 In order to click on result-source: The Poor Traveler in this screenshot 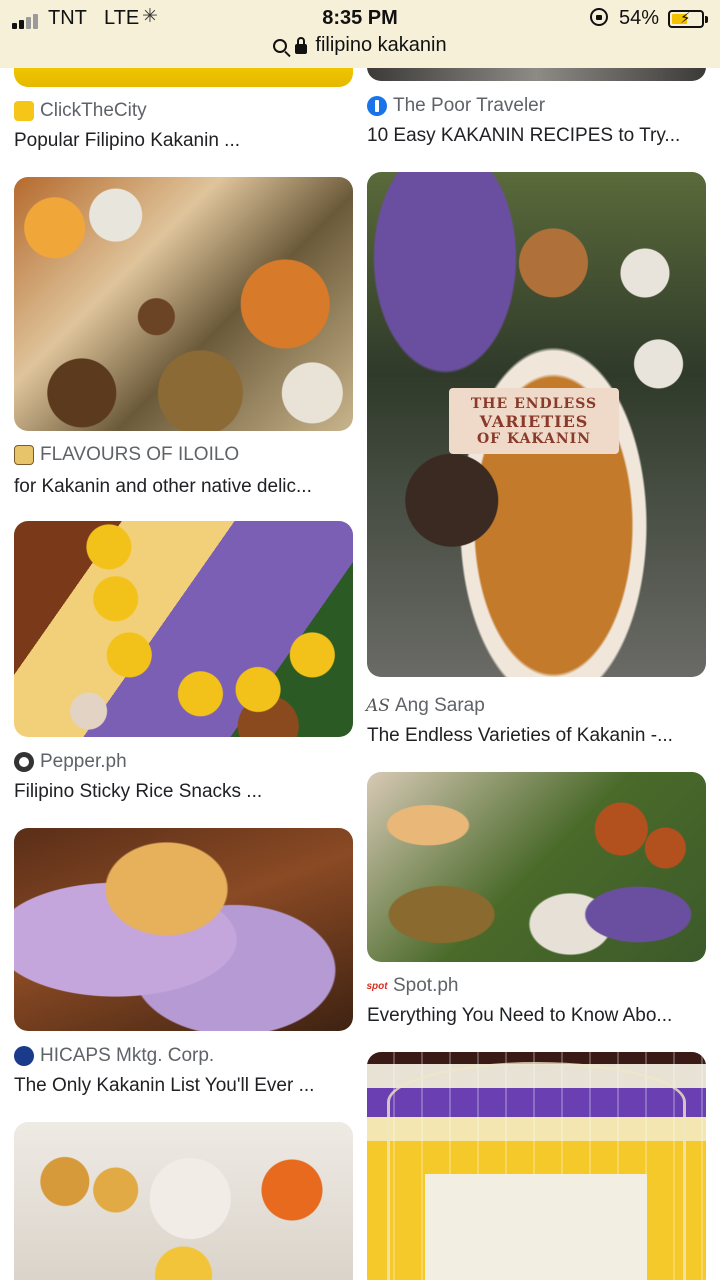, I will do `click(456, 106)`.